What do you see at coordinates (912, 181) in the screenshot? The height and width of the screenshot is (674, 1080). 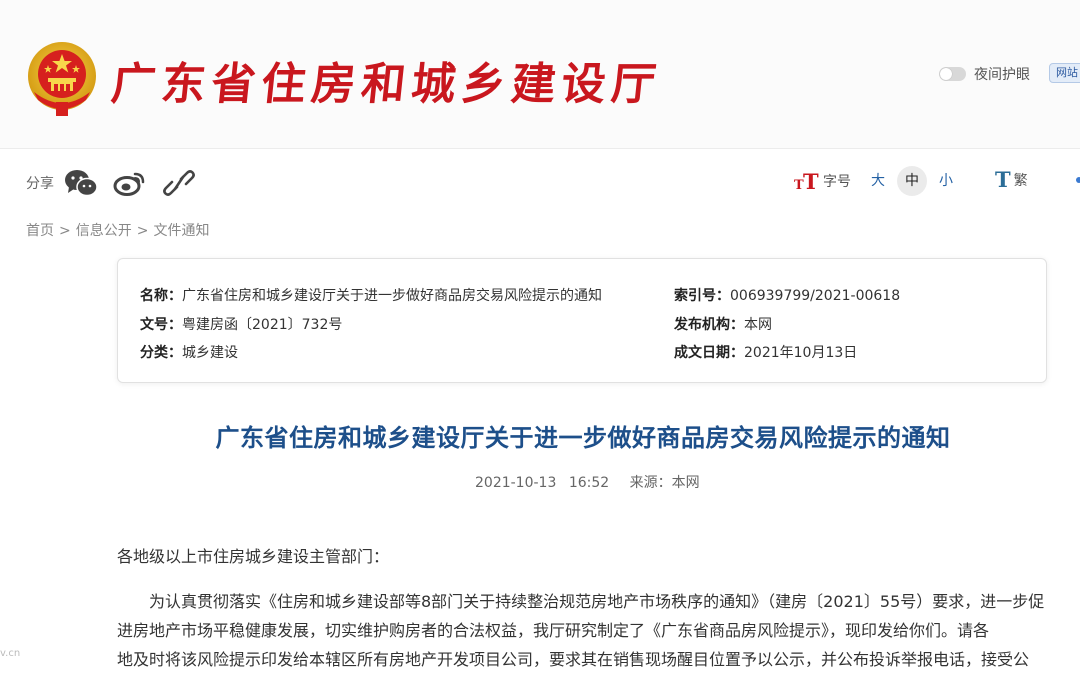 I see `font-size-medium: 中` at bounding box center [912, 181].